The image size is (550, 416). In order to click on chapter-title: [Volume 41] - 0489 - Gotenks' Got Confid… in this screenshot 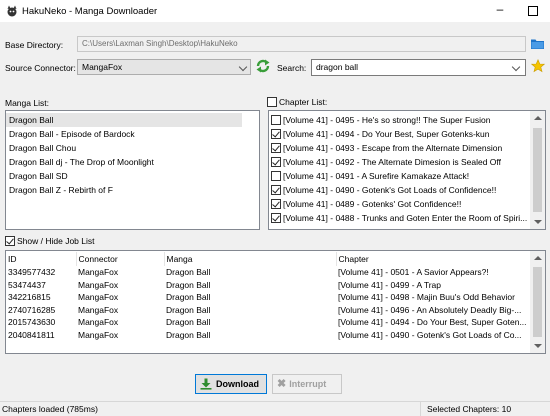, I will do `click(372, 204)`.